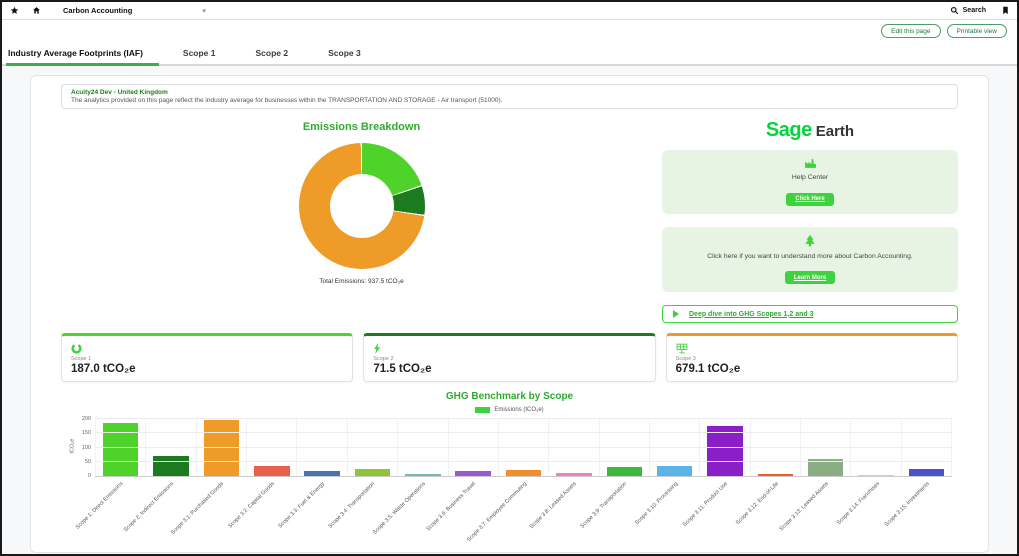  I want to click on bar-scope-3-1-purchased-goods, so click(221, 448).